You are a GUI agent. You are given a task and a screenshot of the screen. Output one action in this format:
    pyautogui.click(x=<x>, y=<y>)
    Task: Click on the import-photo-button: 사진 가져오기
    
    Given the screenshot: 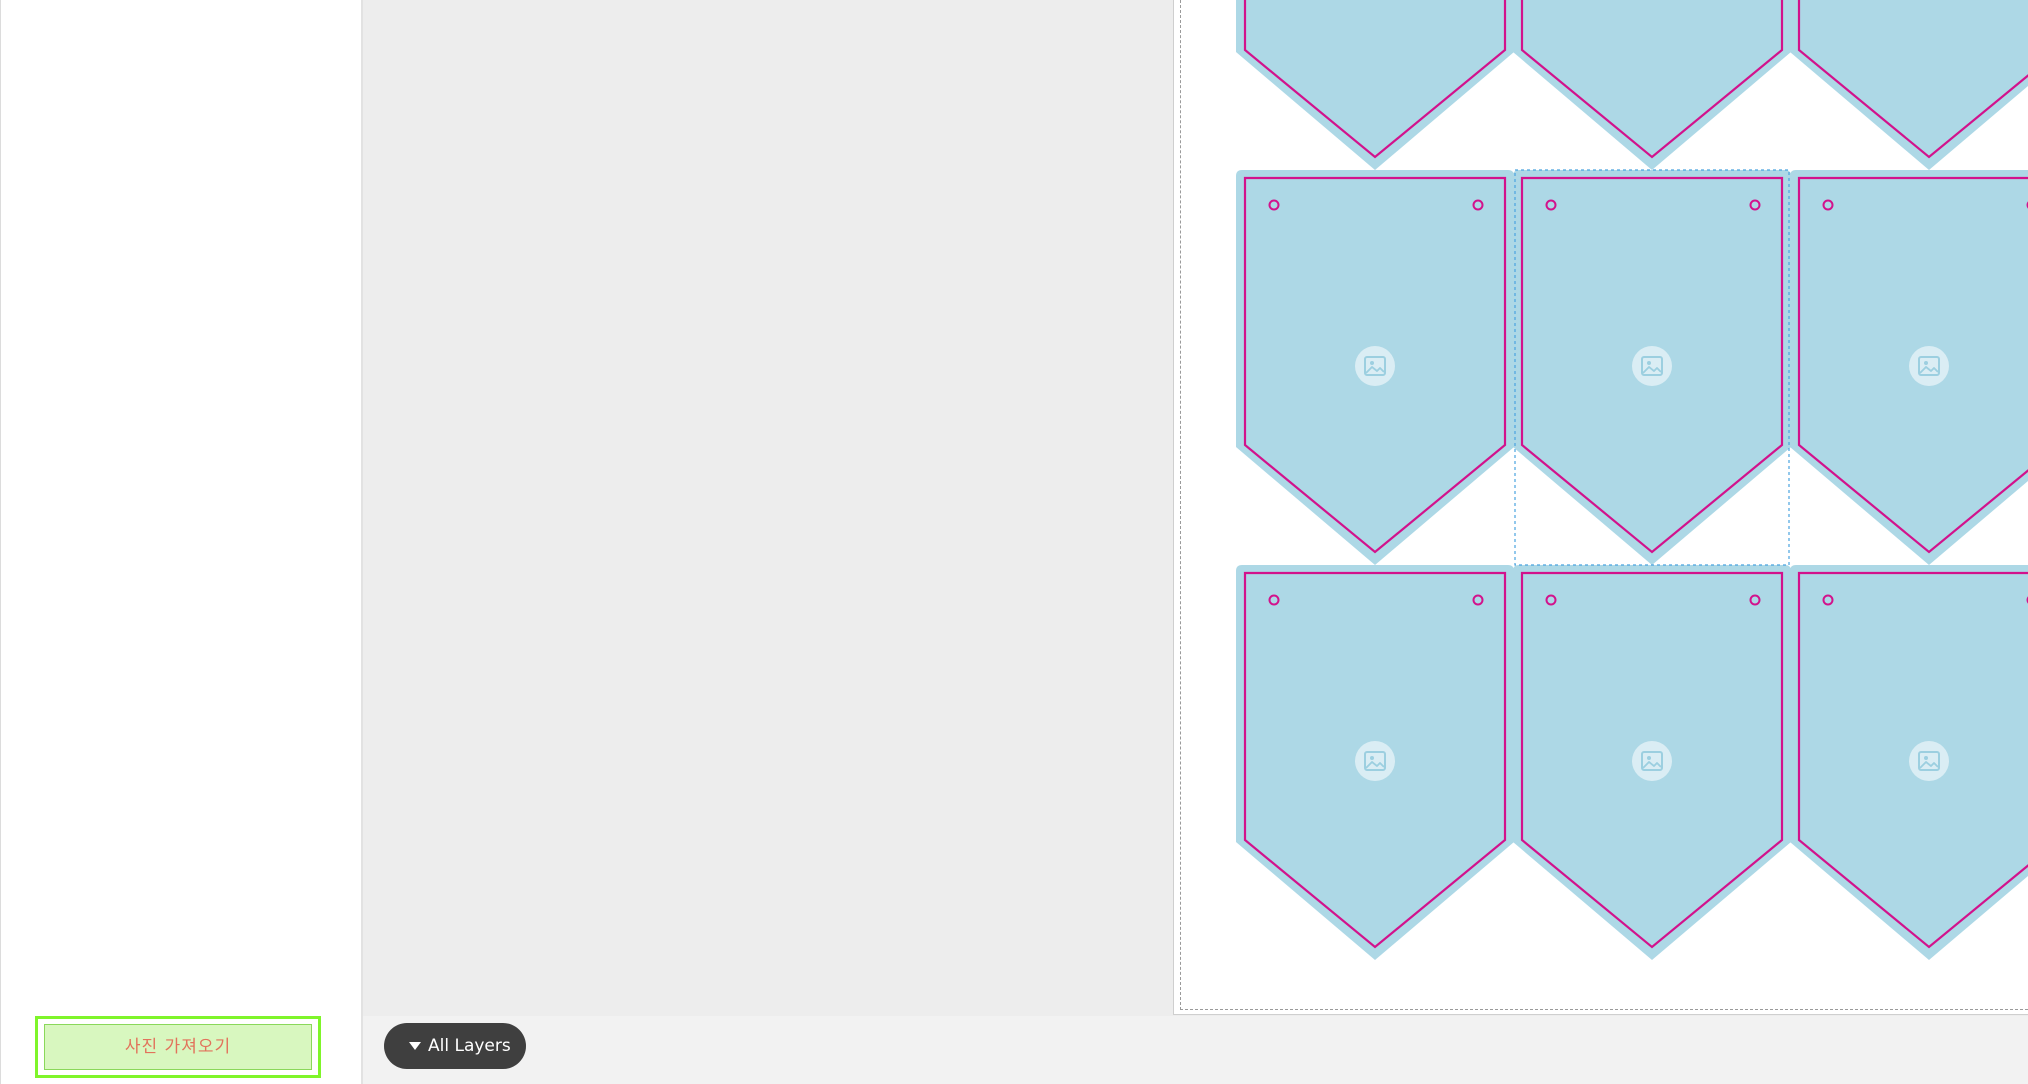 What is the action you would take?
    pyautogui.click(x=178, y=1047)
    